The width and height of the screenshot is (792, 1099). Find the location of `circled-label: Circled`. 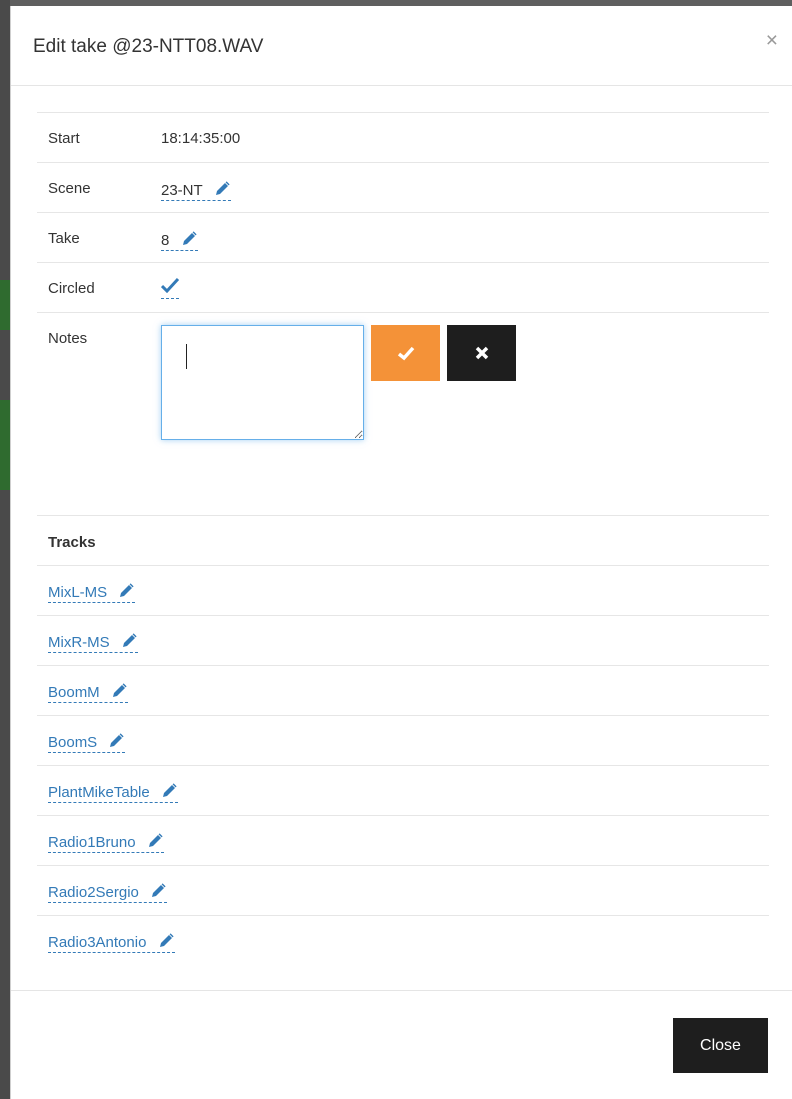

circled-label: Circled is located at coordinates (71, 288).